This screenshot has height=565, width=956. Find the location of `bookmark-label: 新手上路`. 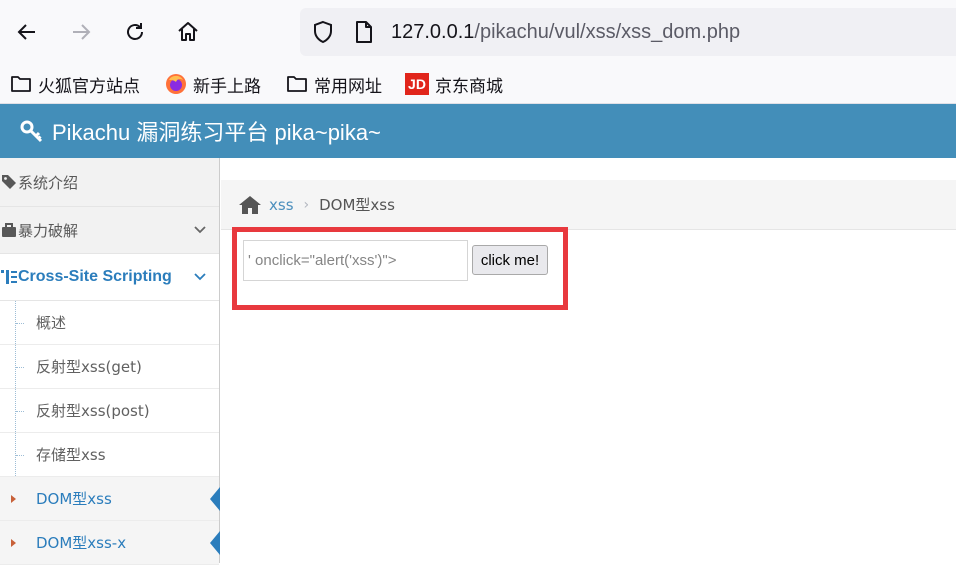

bookmark-label: 新手上路 is located at coordinates (227, 86).